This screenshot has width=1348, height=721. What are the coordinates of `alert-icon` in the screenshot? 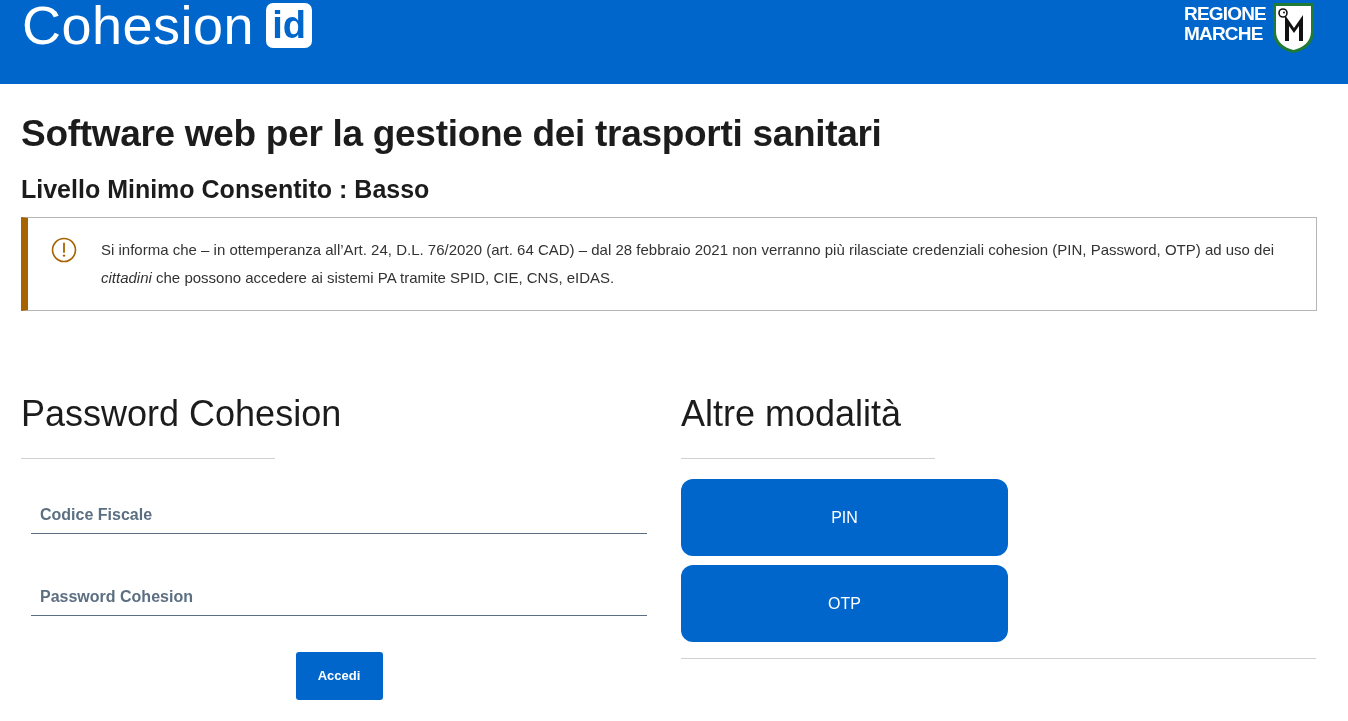 It's located at (64, 250).